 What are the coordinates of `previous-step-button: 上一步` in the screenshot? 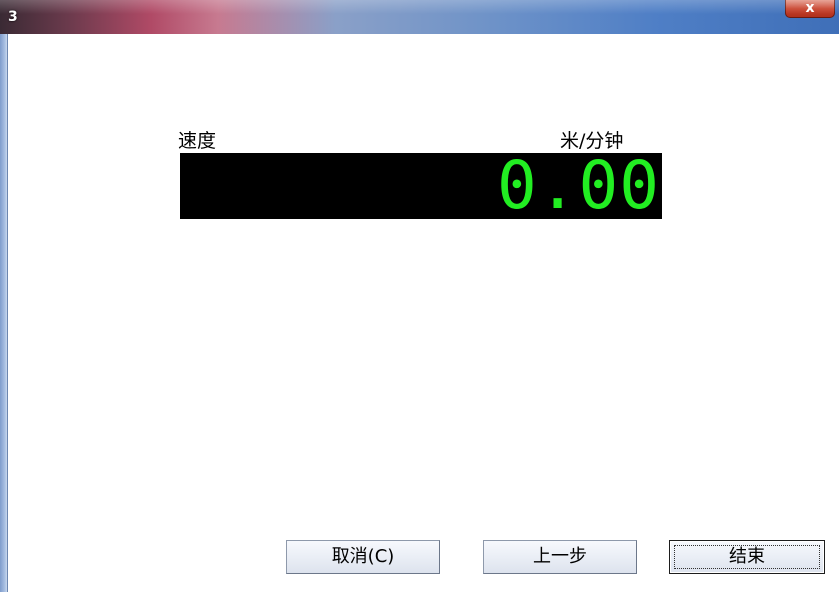 It's located at (560, 557).